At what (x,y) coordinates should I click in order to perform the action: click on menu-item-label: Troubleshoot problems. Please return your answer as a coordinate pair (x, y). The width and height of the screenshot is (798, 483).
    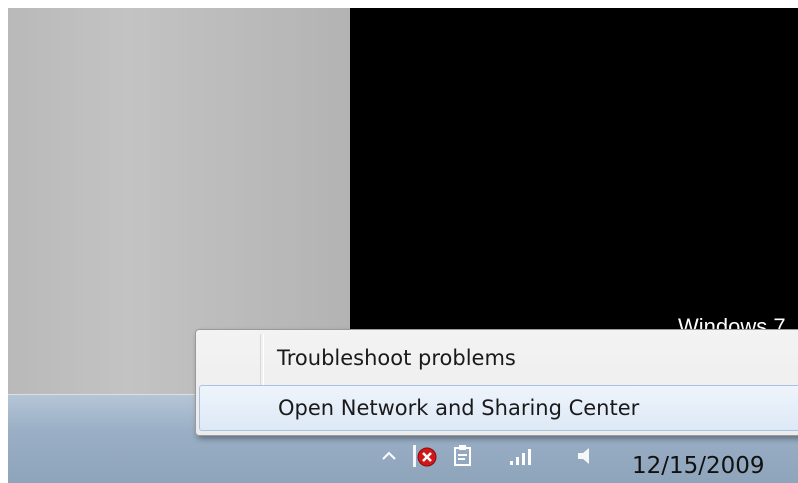
    Looking at the image, I should click on (396, 358).